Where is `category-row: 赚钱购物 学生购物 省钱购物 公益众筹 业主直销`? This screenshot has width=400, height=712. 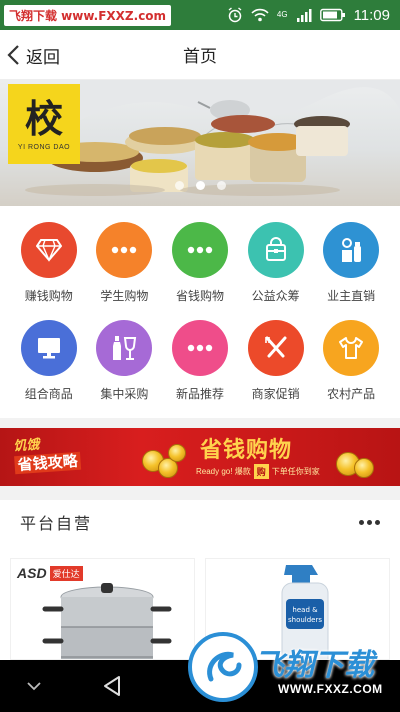
category-row: 赚钱购物 学生购物 省钱购物 公益众筹 业主直销 is located at coordinates (200, 271).